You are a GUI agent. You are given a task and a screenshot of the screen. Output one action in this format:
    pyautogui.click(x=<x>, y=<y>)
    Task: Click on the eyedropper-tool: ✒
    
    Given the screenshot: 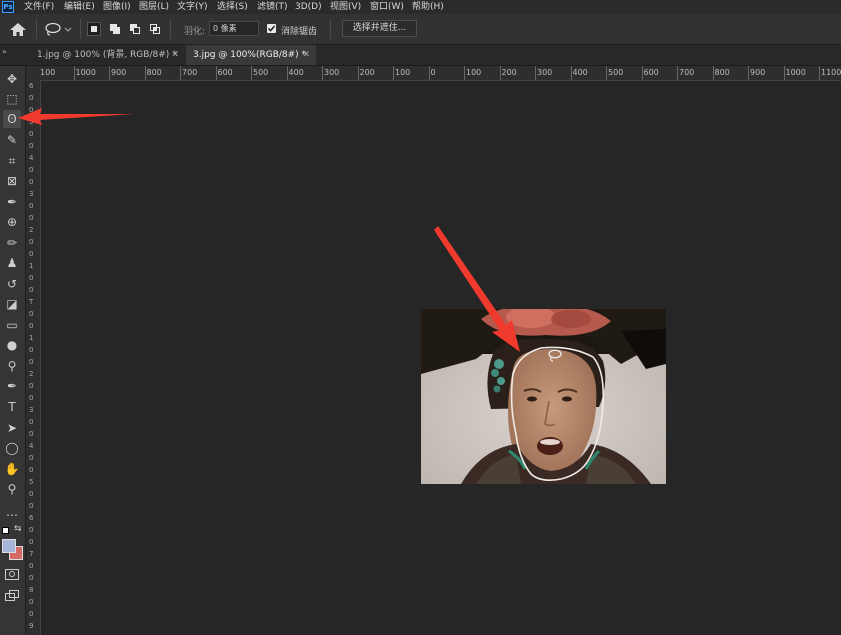 What is the action you would take?
    pyautogui.click(x=12, y=202)
    